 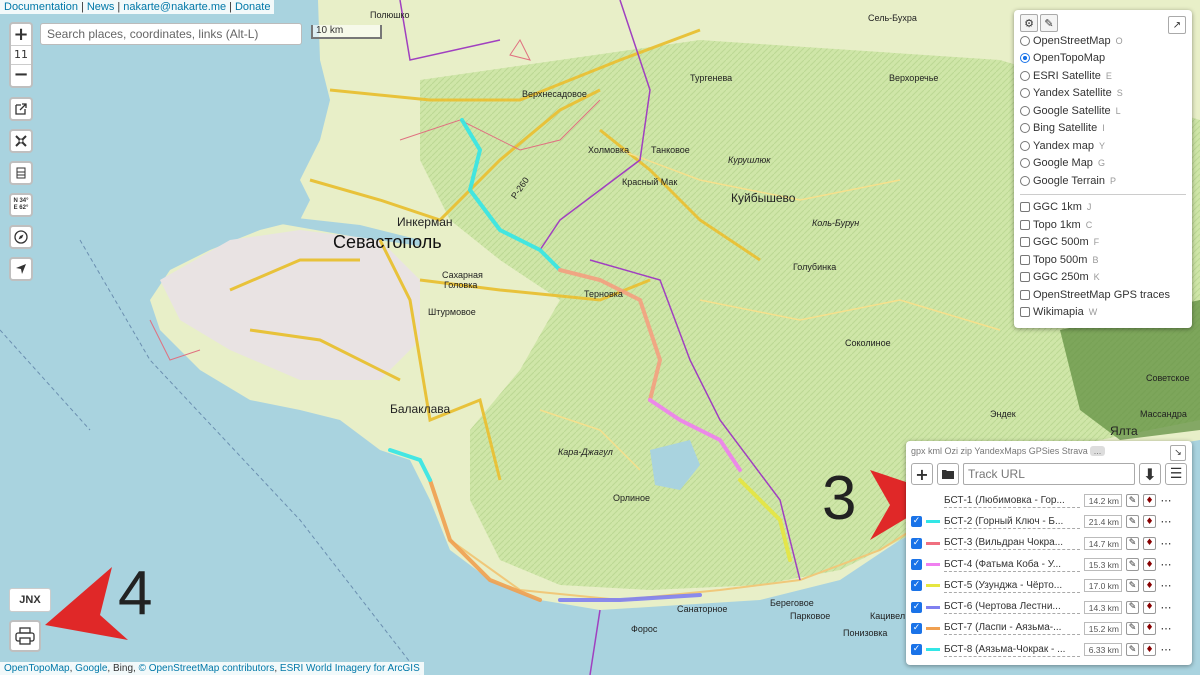 I want to click on base-layer-option: OpenStreetMap O, so click(x=1103, y=41).